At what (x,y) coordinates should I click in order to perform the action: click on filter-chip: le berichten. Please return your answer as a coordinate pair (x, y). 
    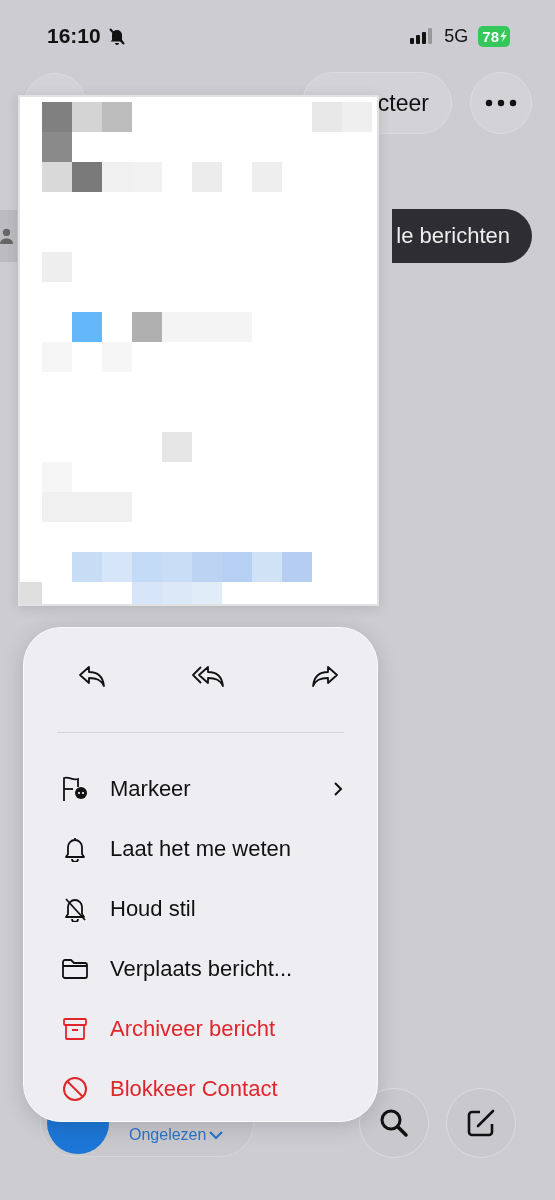
    Looking at the image, I should click on (462, 236).